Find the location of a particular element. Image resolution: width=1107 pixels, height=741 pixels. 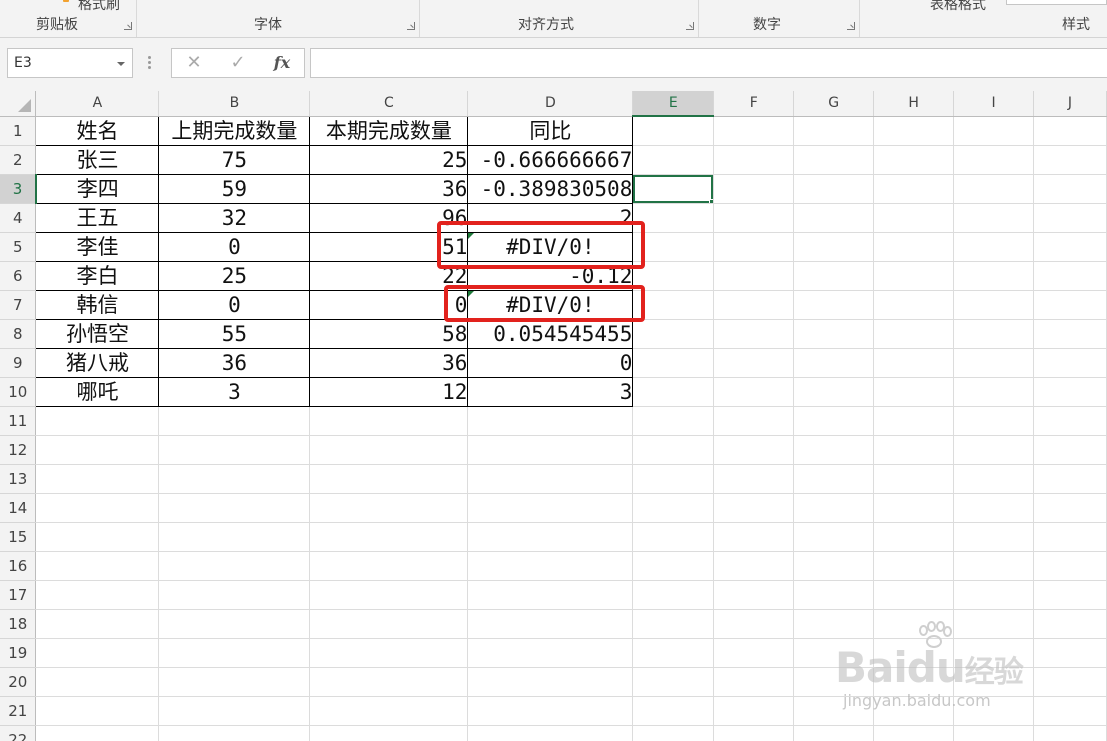

column-header-e: E is located at coordinates (673, 104).